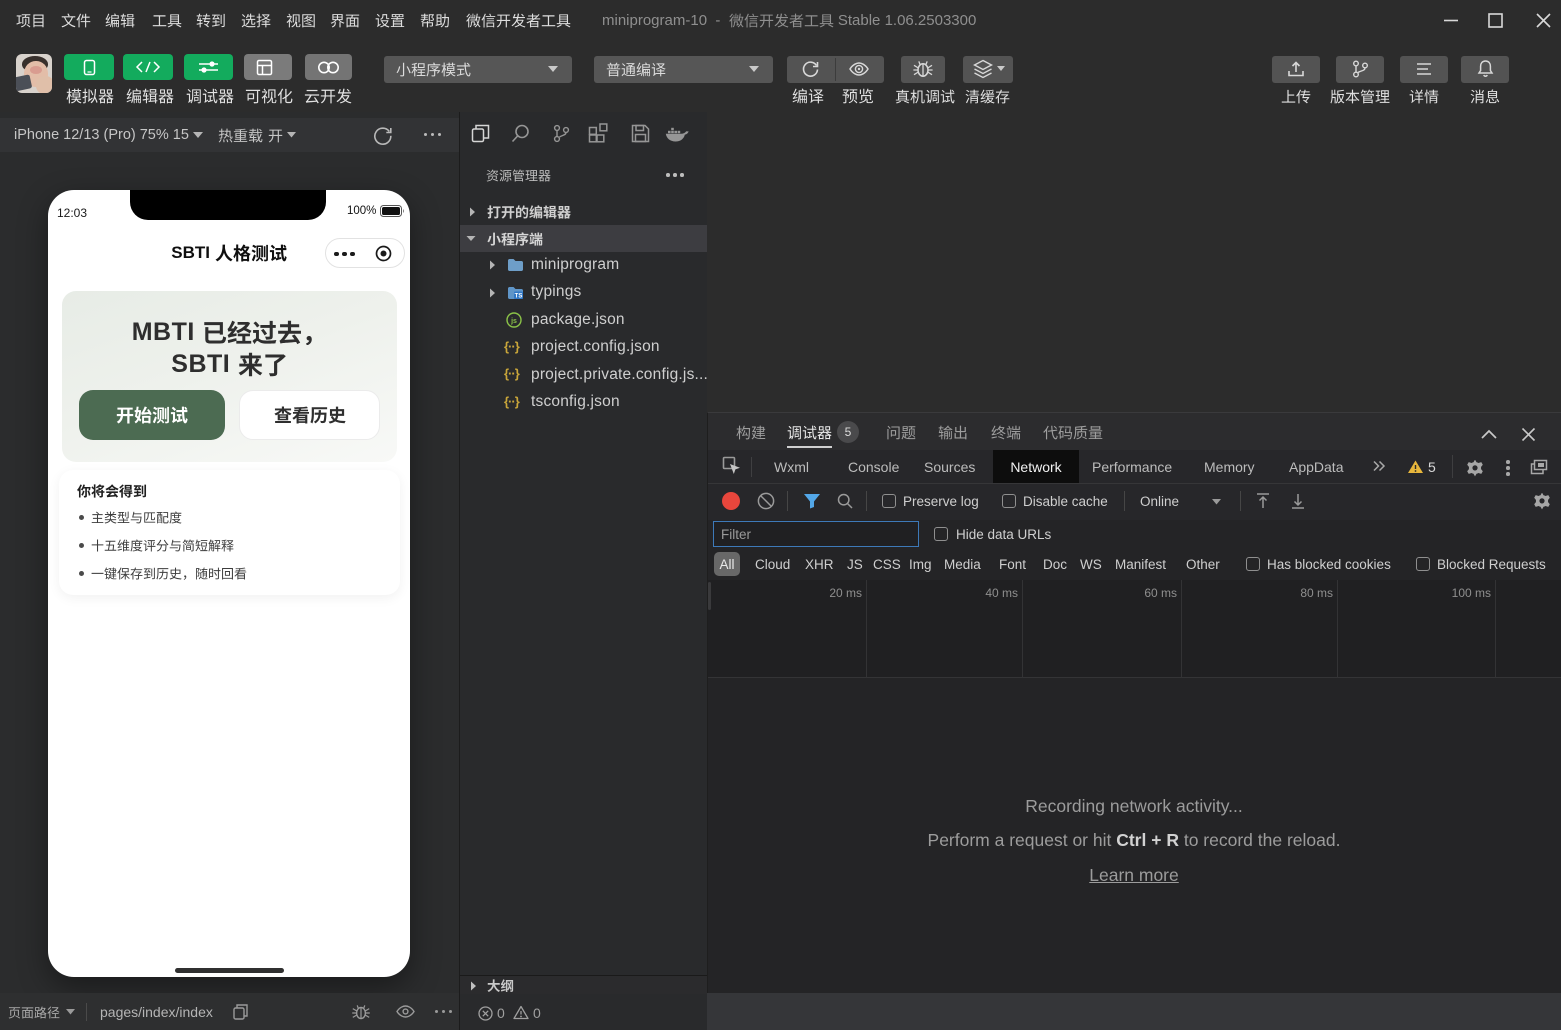 This screenshot has width=1561, height=1030. I want to click on svg-text: js, so click(513, 321).